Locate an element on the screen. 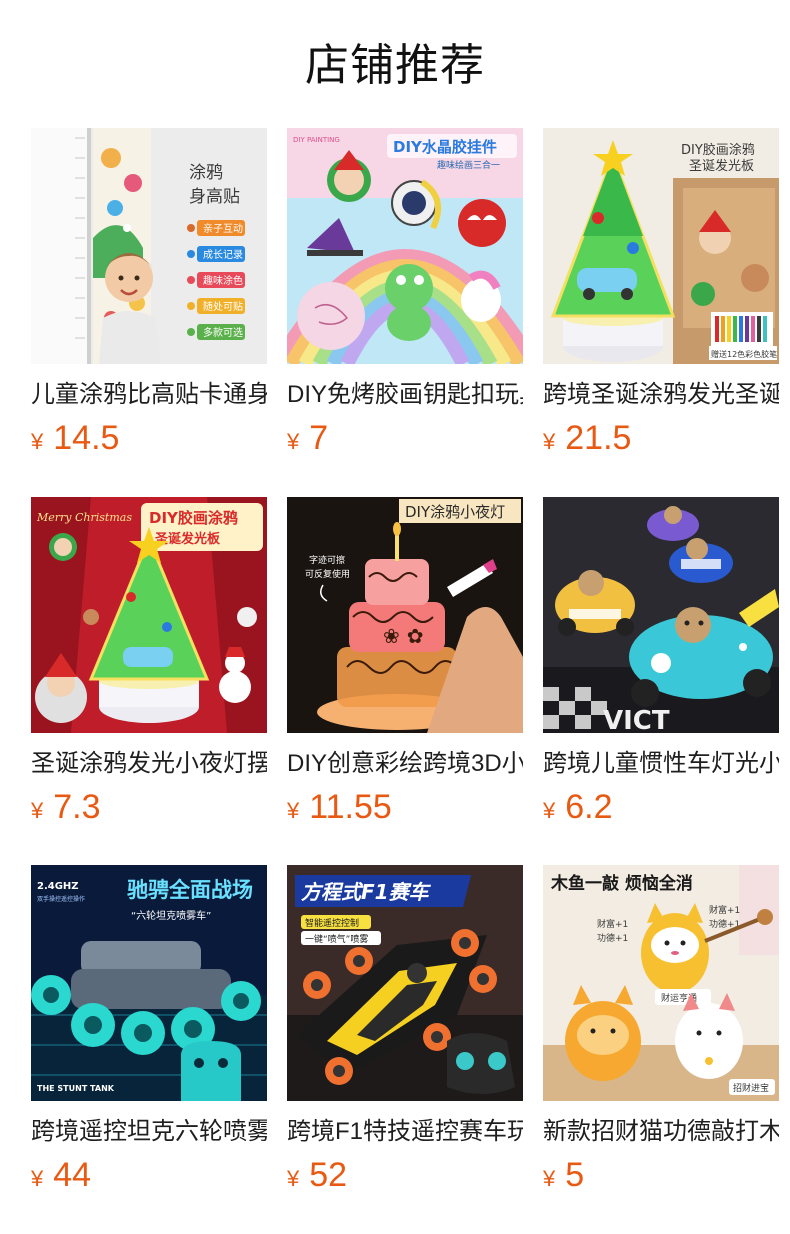  page-header: 店铺推荐 is located at coordinates (395, 64).